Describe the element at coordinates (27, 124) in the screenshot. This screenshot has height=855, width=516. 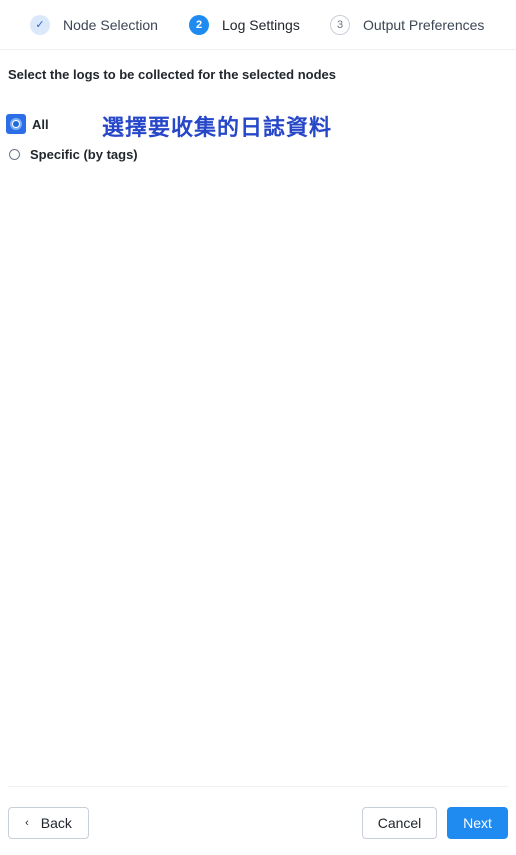
I see `radio-option-all: All` at that location.